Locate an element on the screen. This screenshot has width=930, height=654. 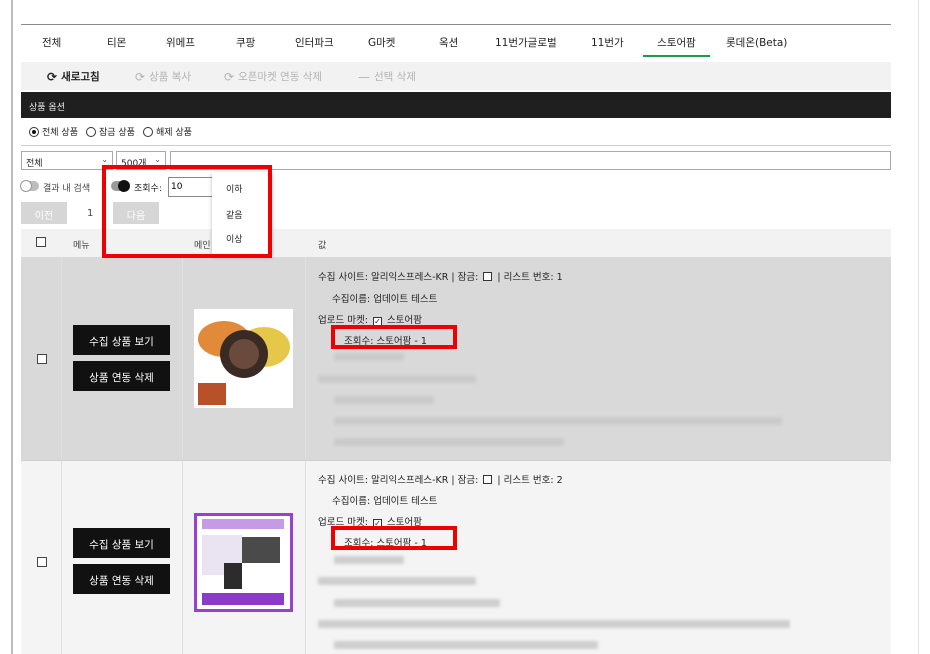
radio-label: 전체 상품 is located at coordinates (60, 133).